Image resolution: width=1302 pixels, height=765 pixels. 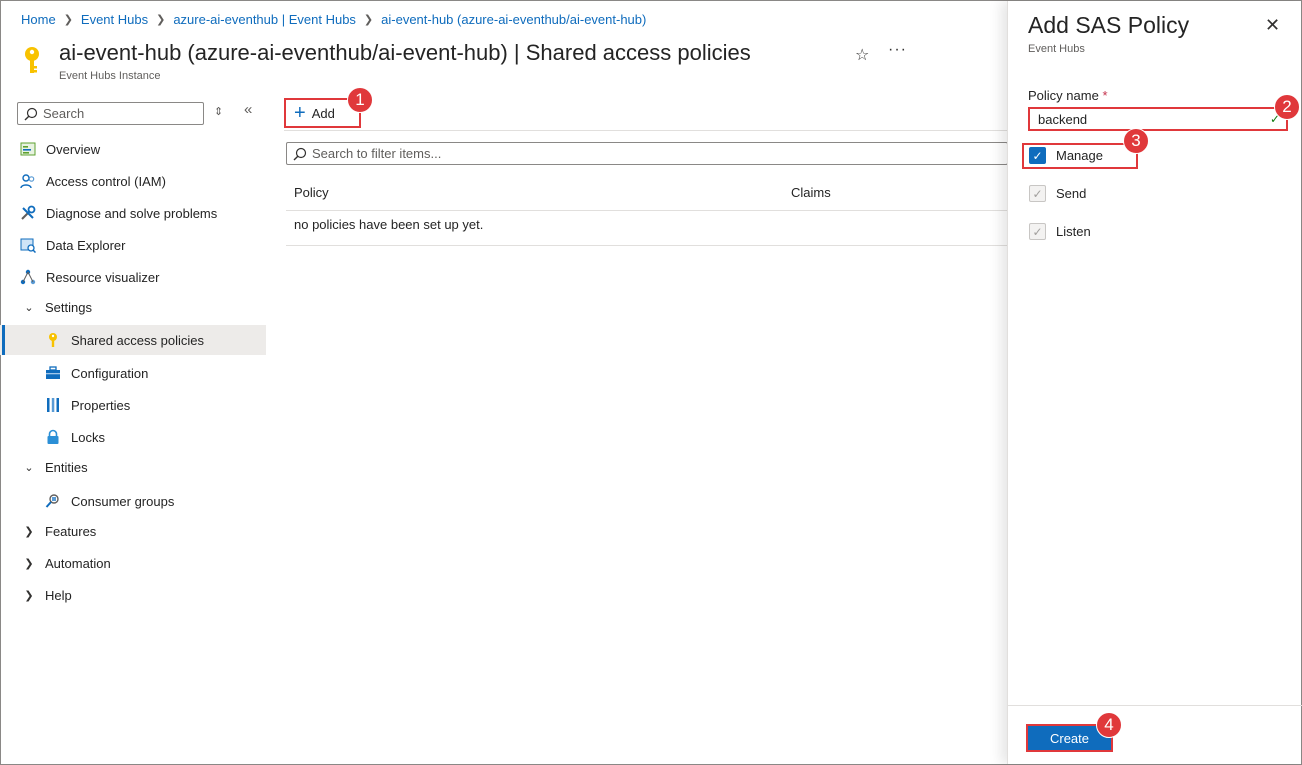 I want to click on empty-state-message: no policies have been set up yet., so click(x=389, y=224).